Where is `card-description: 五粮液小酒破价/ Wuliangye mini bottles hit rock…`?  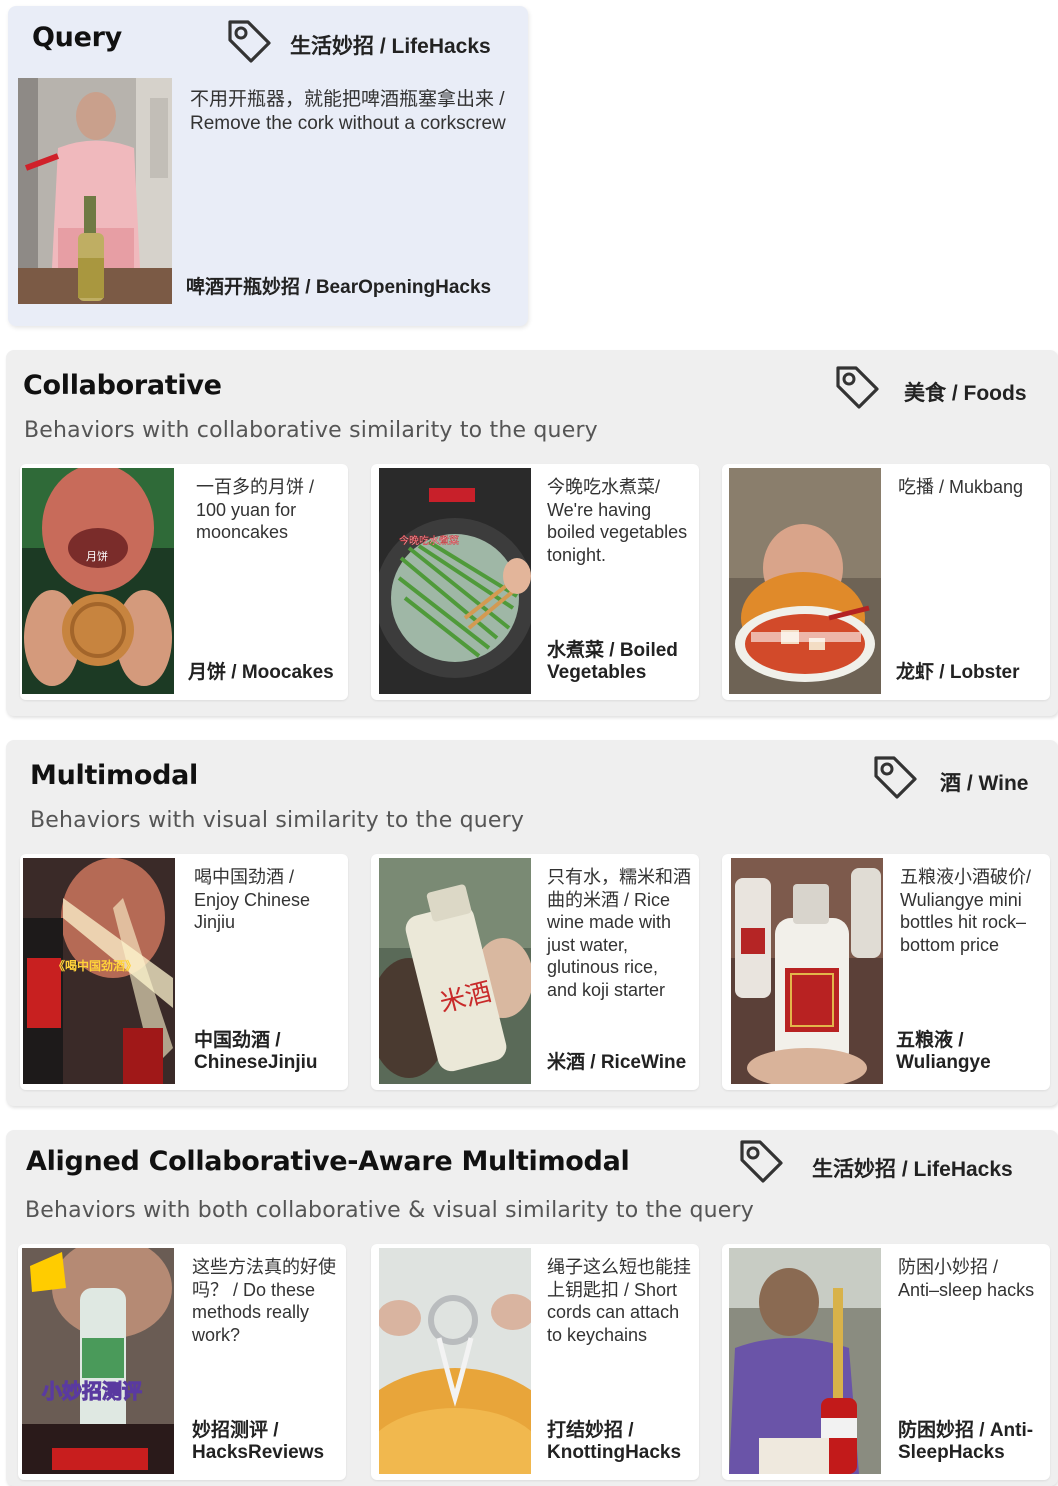
card-description: 五粮液小酒破价/ Wuliangye mini bottles hit rock… is located at coordinates (966, 911).